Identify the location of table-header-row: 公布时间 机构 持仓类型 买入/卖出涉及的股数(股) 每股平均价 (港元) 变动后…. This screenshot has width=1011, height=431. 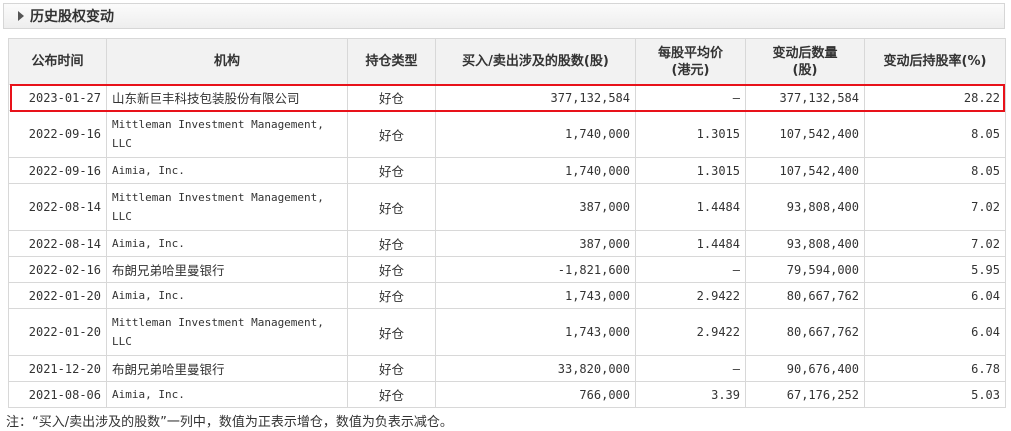
(507, 61).